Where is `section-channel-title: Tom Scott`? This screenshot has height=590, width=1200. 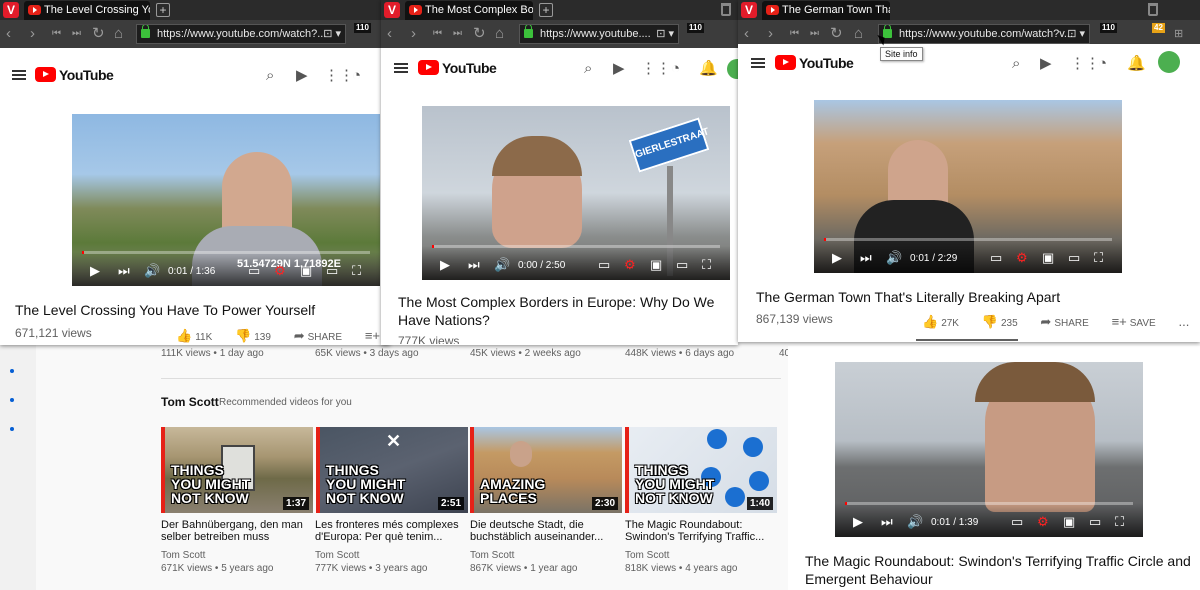
section-channel-title: Tom Scott is located at coordinates (190, 402).